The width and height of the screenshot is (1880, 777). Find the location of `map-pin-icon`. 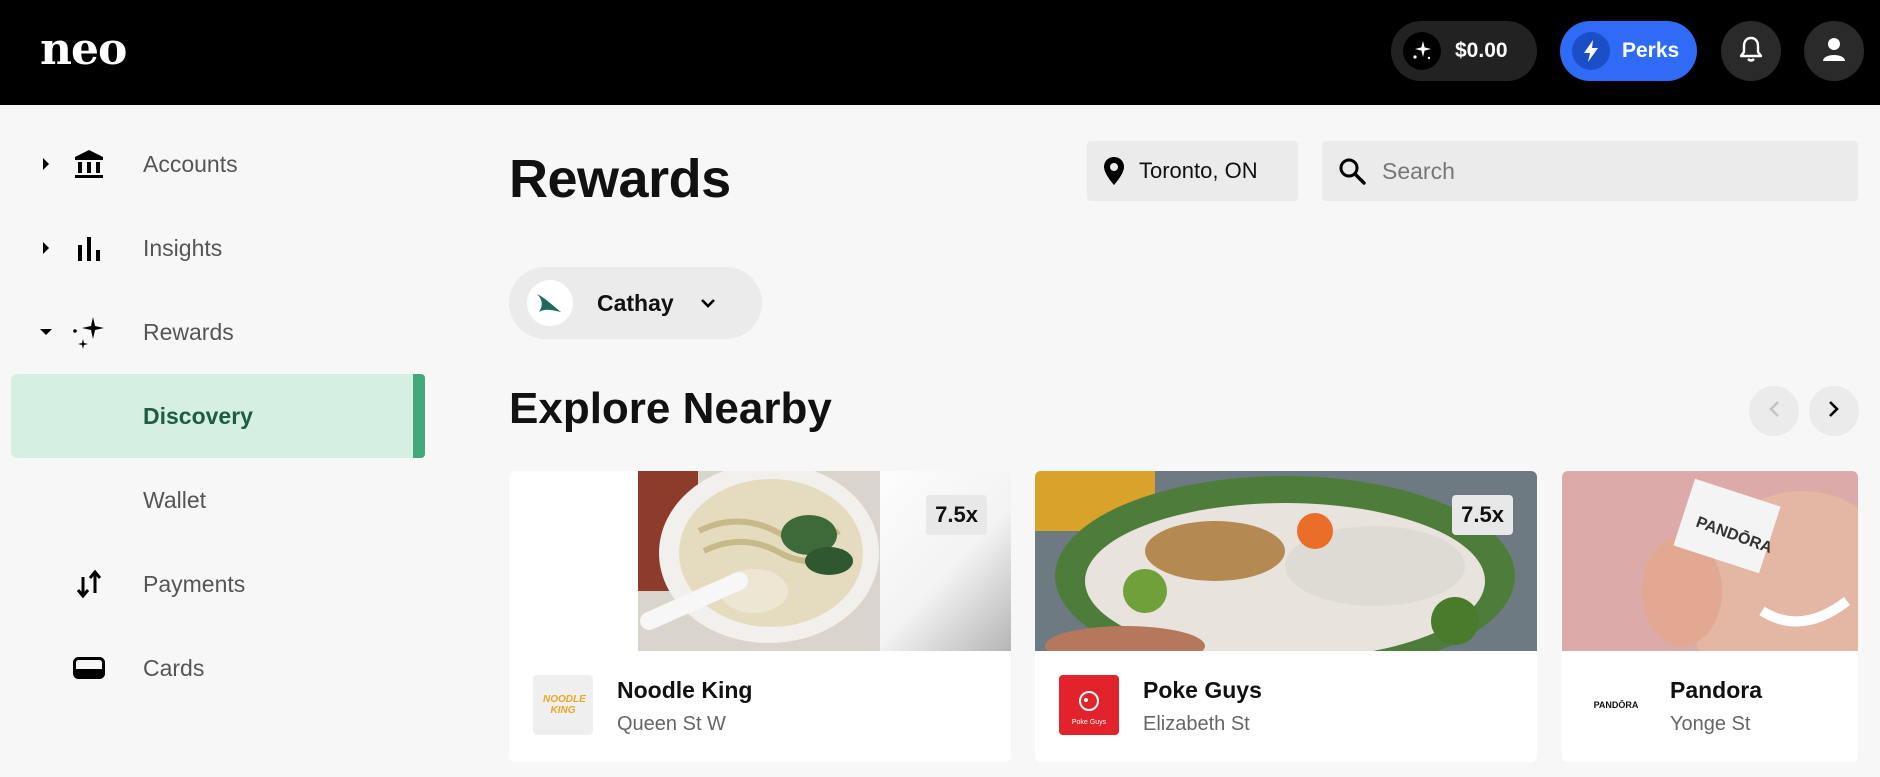

map-pin-icon is located at coordinates (1114, 171).